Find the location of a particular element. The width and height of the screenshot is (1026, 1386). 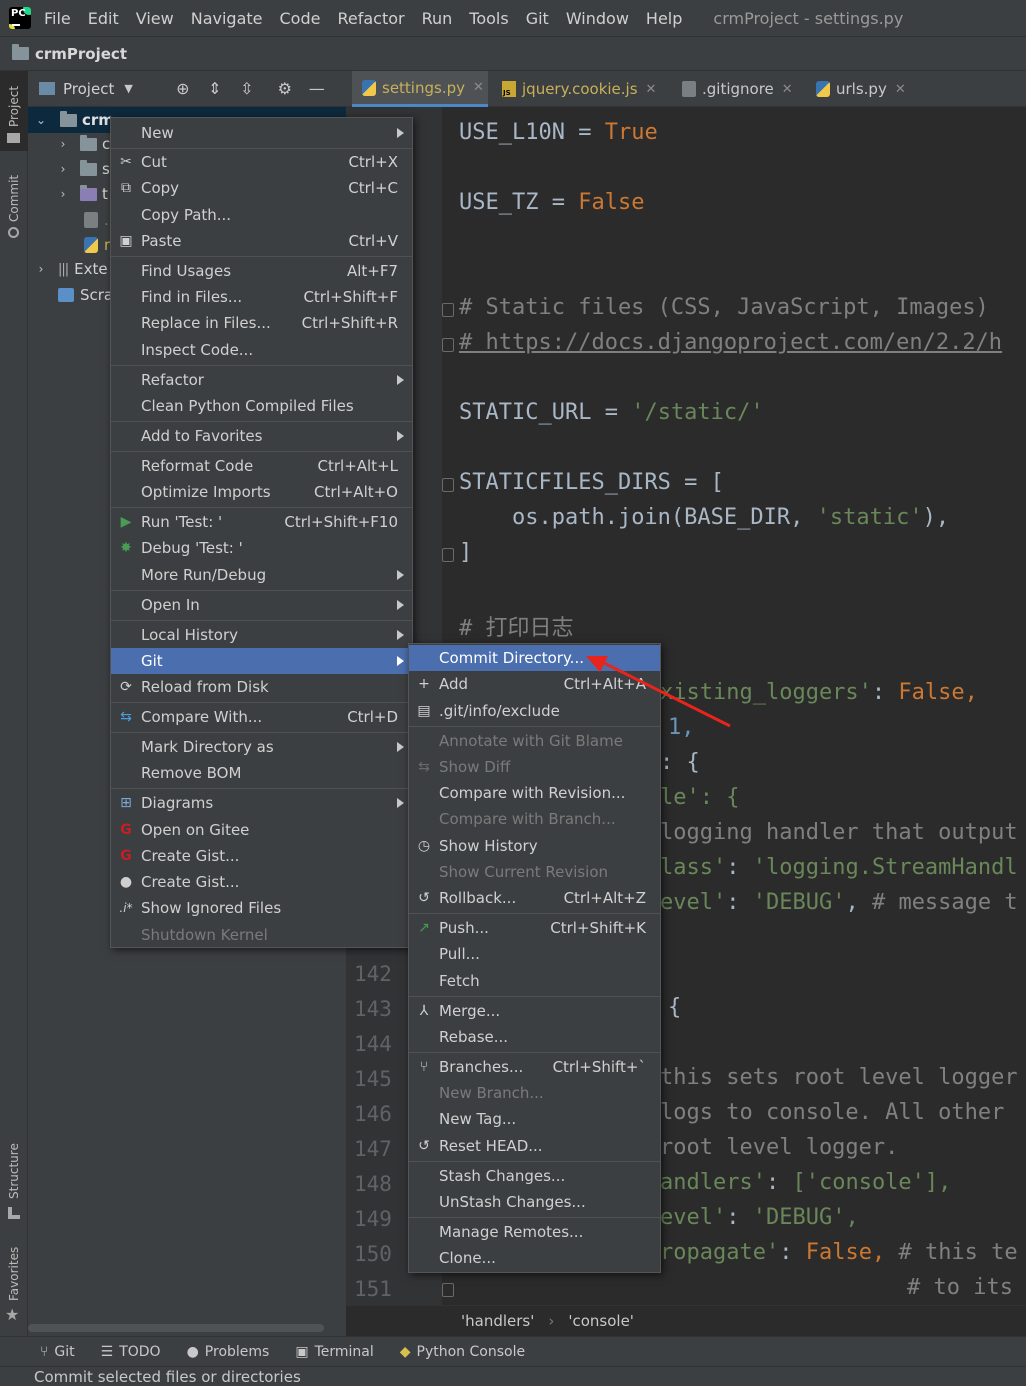

tool-problems: ● Problems is located at coordinates (228, 1352).